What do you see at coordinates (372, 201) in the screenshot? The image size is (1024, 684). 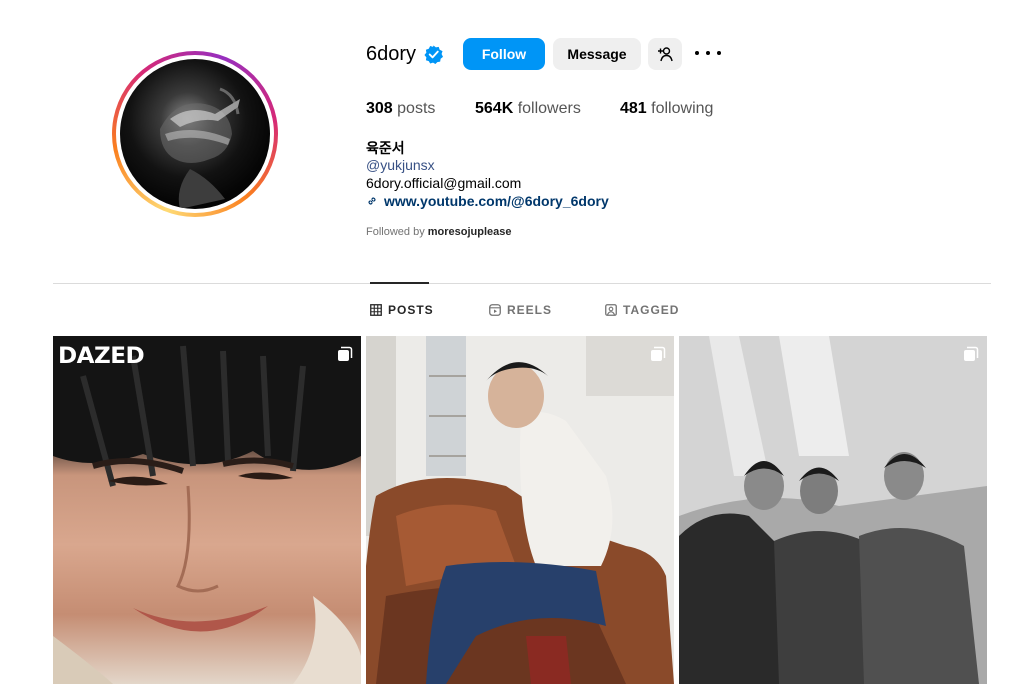 I see `link-icon` at bounding box center [372, 201].